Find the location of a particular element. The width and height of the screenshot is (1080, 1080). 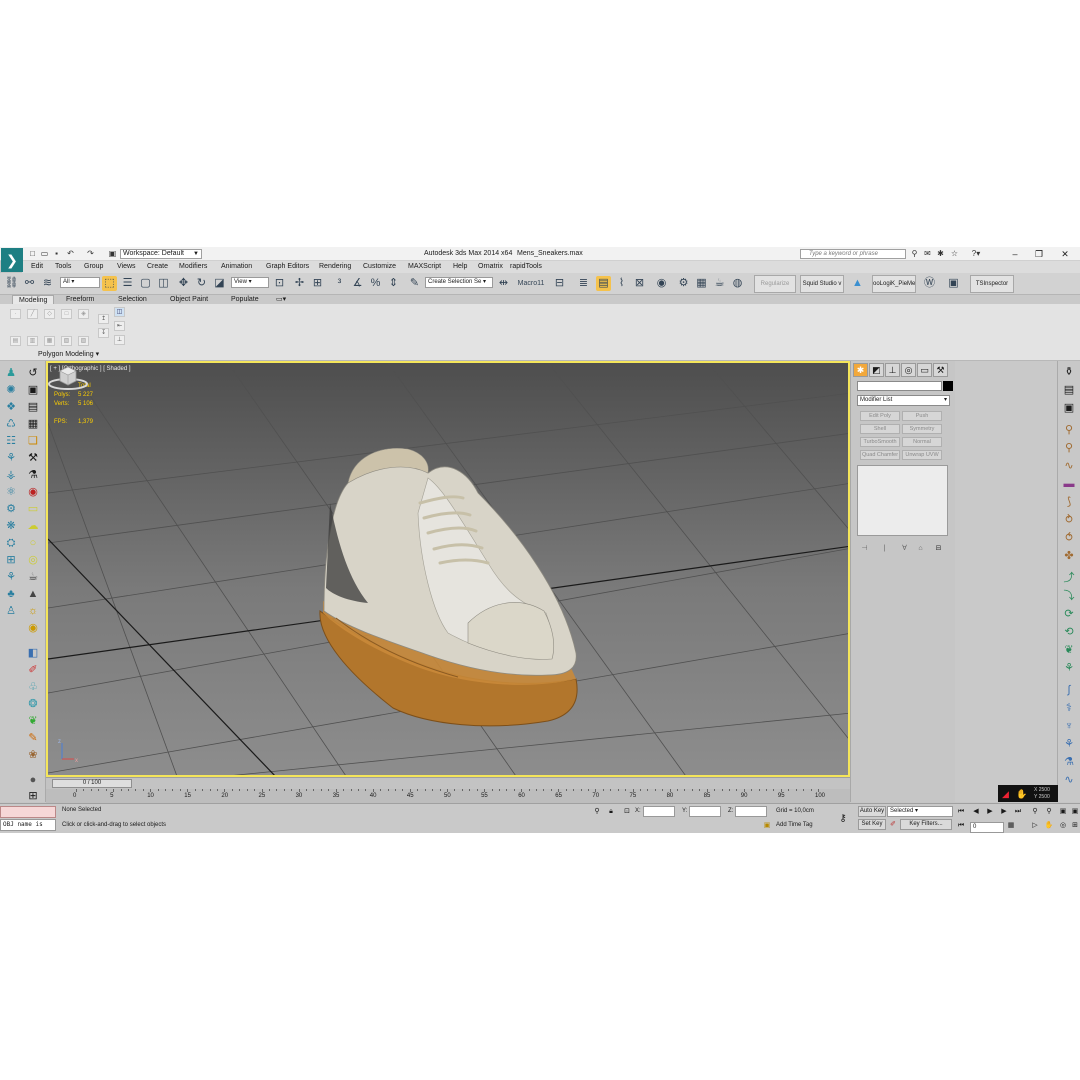

curve-editor-icon: ⌇ is located at coordinates (621, 283).